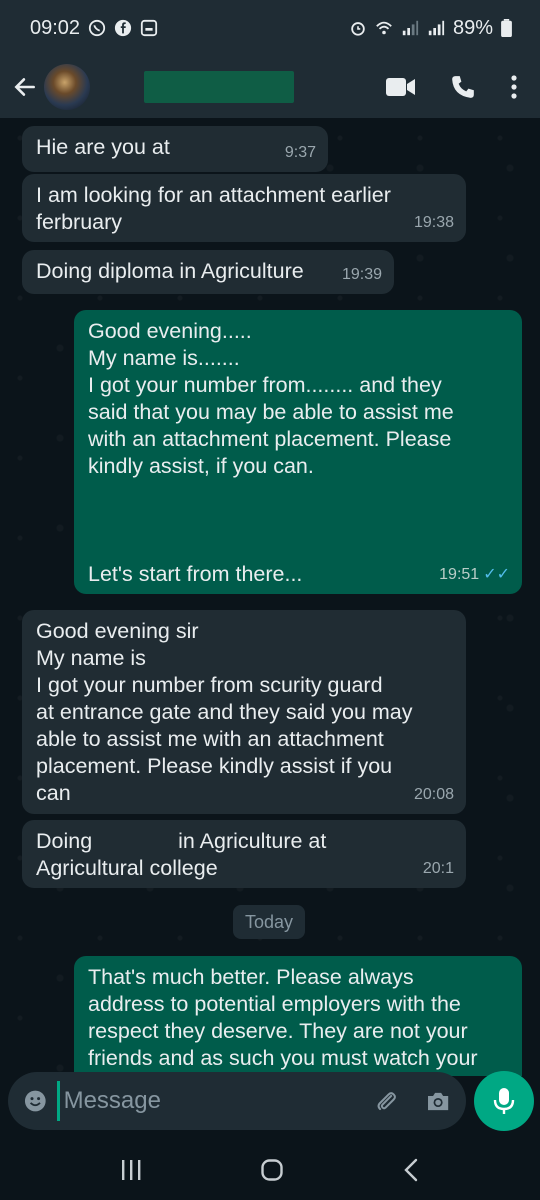 This screenshot has height=1200, width=540. What do you see at coordinates (127, 868) in the screenshot?
I see `message-text: Agricultural college` at bounding box center [127, 868].